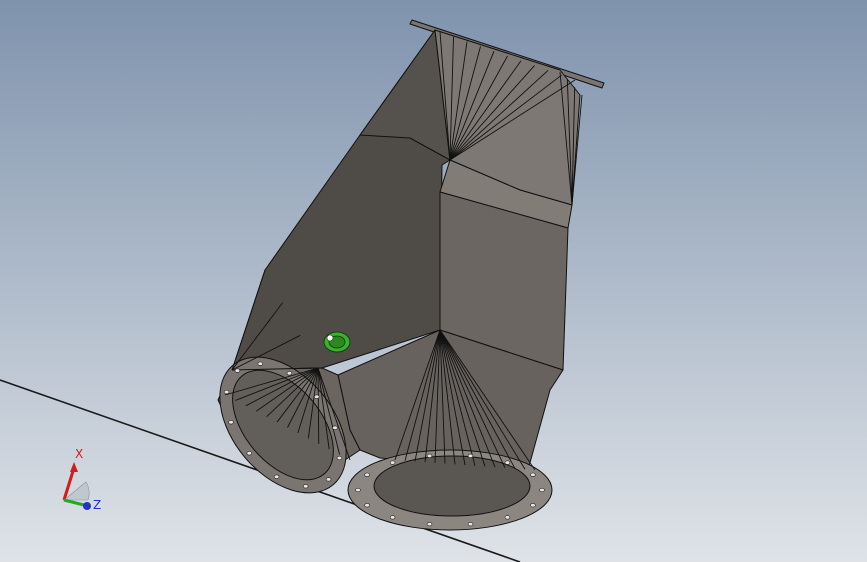 The image size is (867, 562). I want to click on bottom-outlet-opening, so click(452, 486).